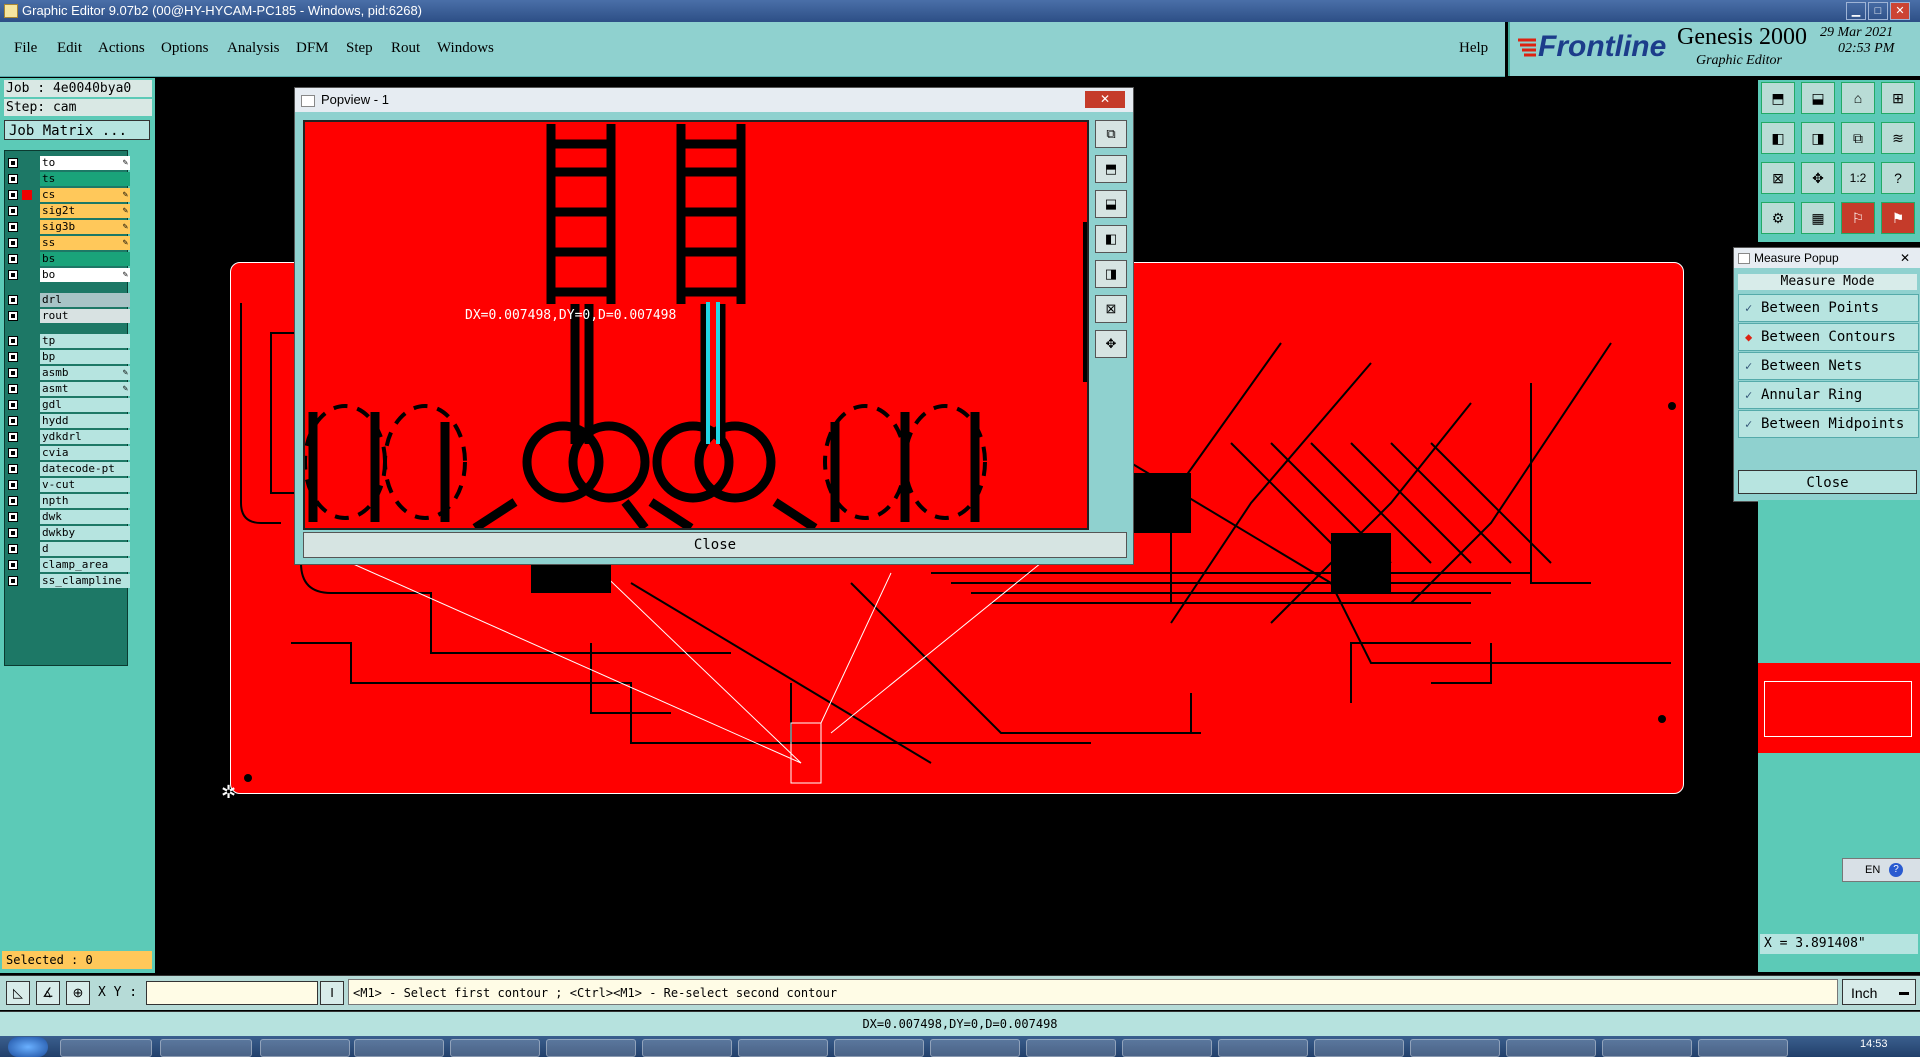 The image size is (1920, 1057). What do you see at coordinates (1858, 218) in the screenshot?
I see `tool-net-icon: ⚐` at bounding box center [1858, 218].